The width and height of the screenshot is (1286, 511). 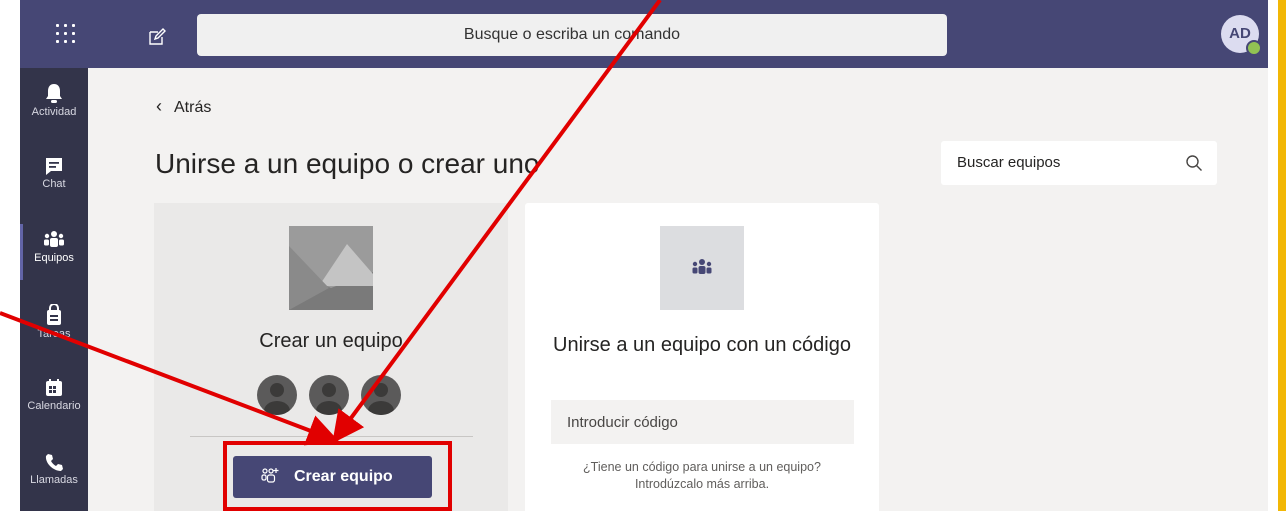 What do you see at coordinates (702, 345) in the screenshot?
I see `join-team-title: Unirse a un equipo con un código` at bounding box center [702, 345].